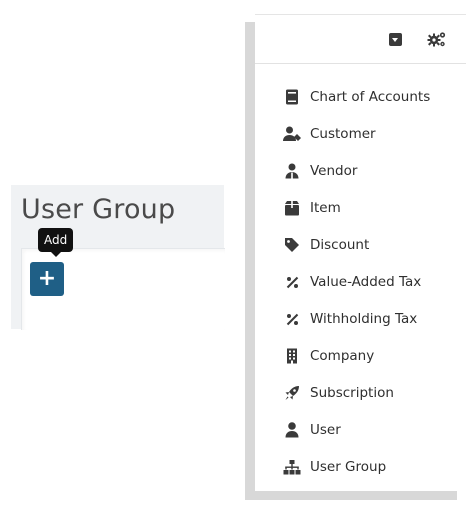  What do you see at coordinates (292, 245) in the screenshot?
I see `tag-icon` at bounding box center [292, 245].